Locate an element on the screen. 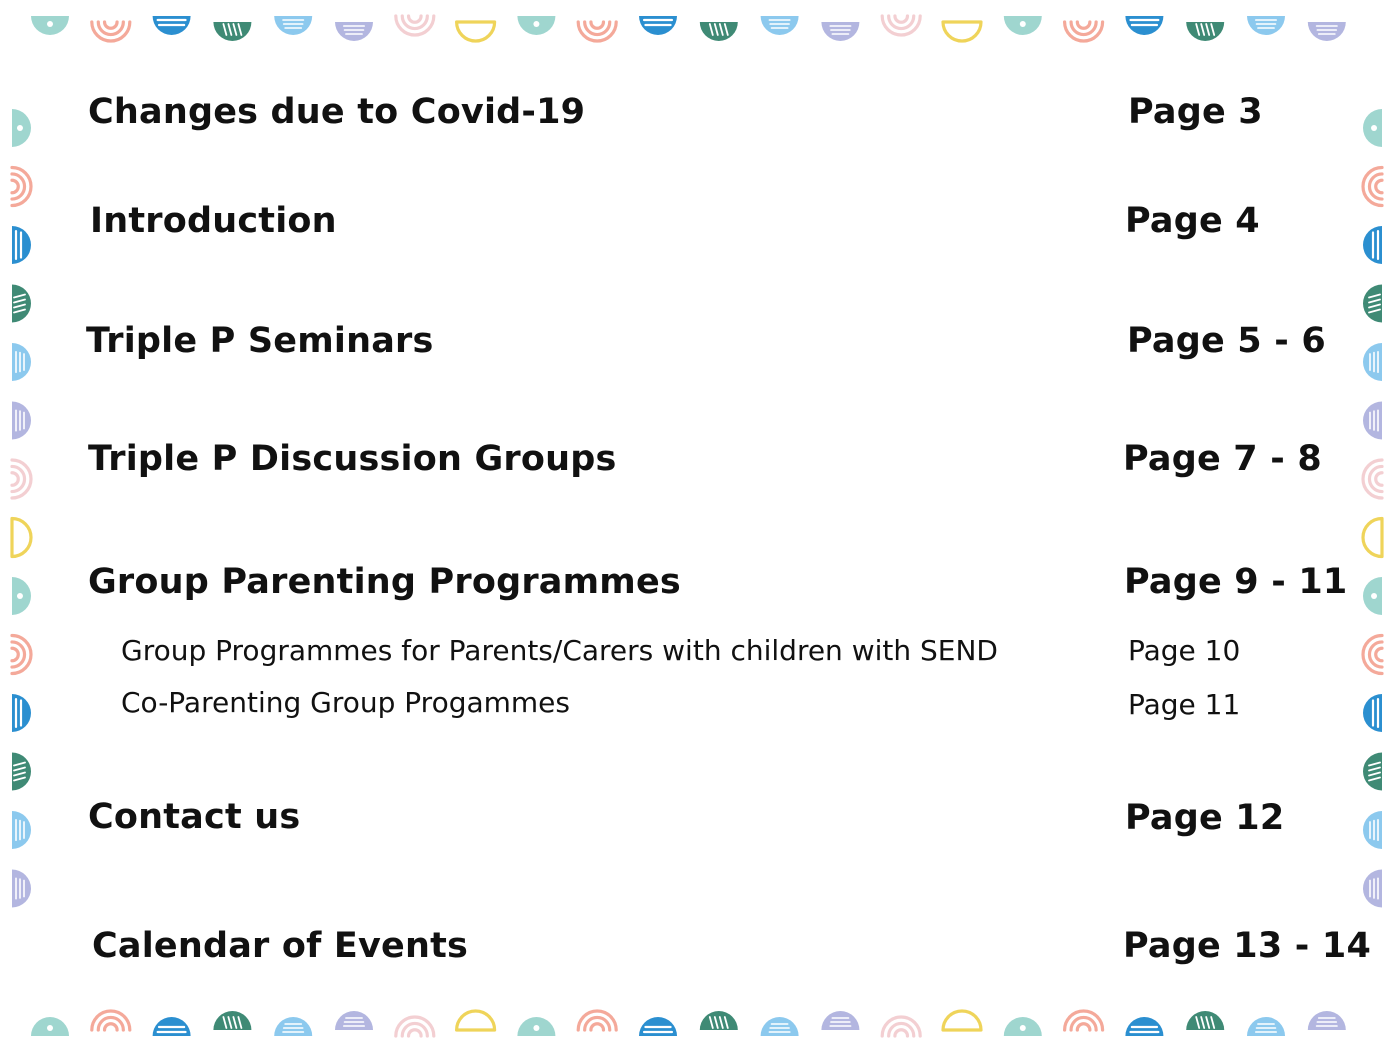 Image resolution: width=1397 pixels, height=1052 pixels. toc-entry-seminars-title: Triple P Seminars is located at coordinates (260, 341).